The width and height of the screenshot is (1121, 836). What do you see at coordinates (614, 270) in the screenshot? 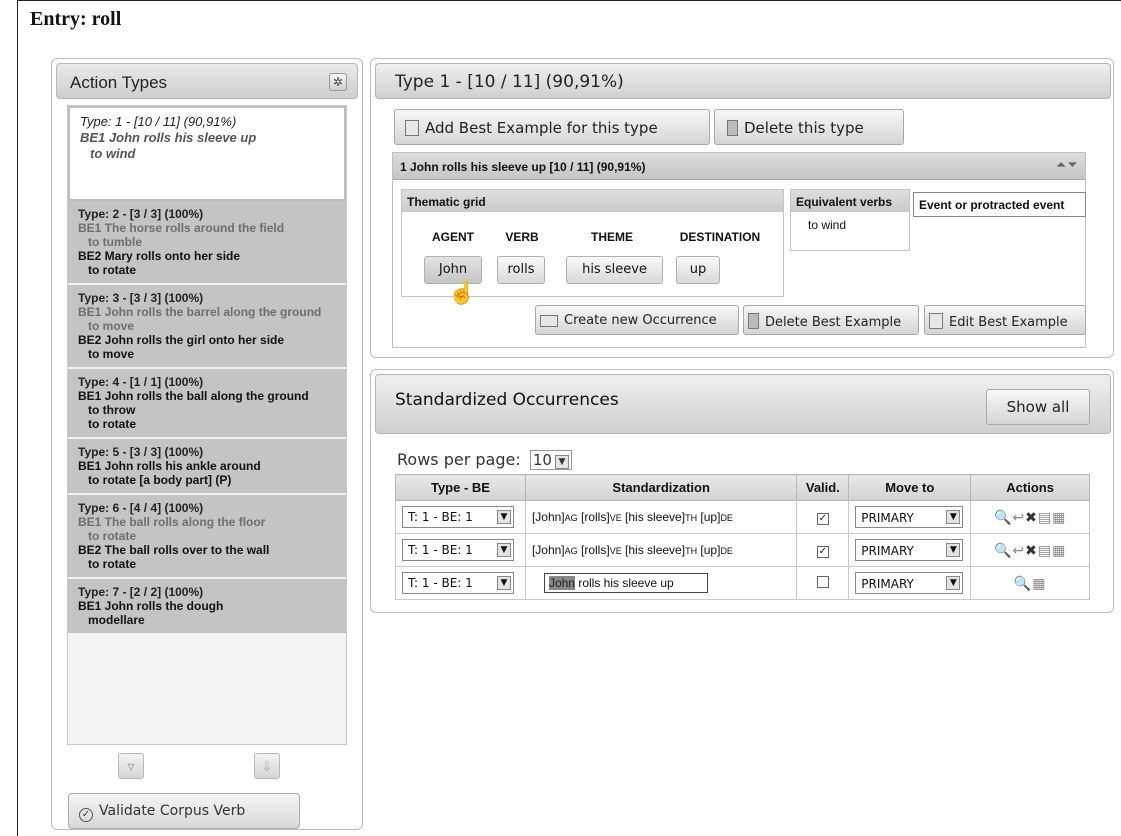
I see `arg-theme-button: his sleeve` at bounding box center [614, 270].